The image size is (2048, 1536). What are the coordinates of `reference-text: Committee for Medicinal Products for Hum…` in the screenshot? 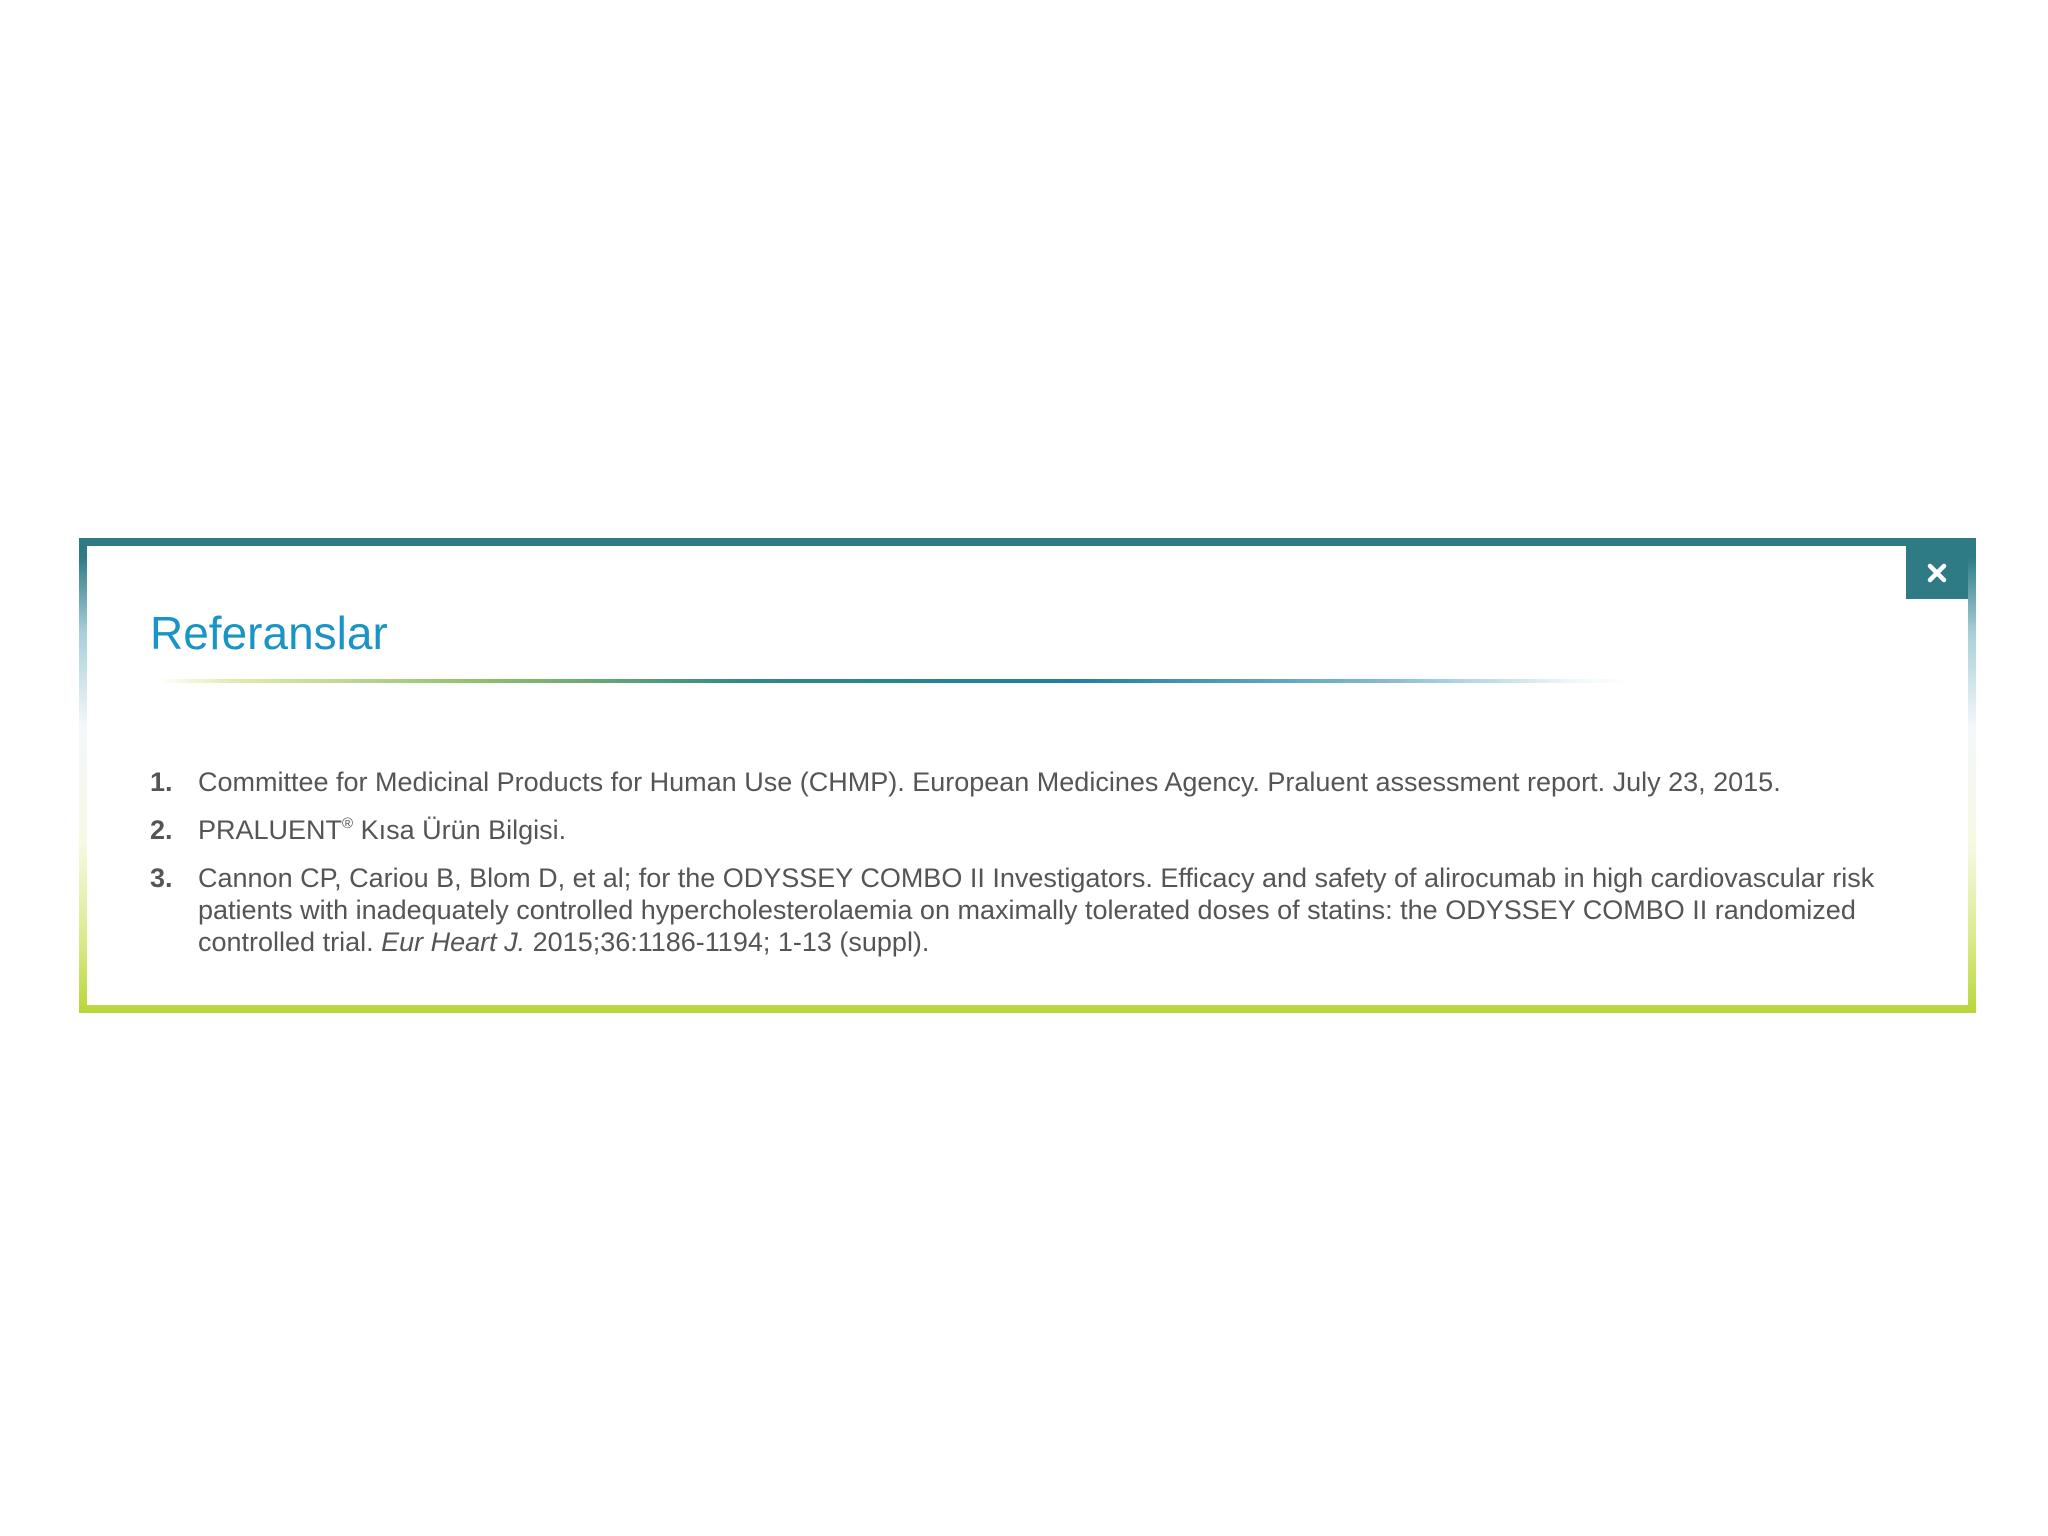 It's located at (989, 782).